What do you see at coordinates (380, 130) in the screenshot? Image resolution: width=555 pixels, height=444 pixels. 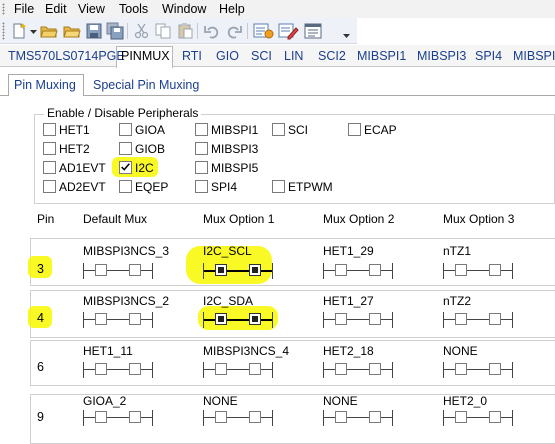 I see `label-ecap: ECAP` at bounding box center [380, 130].